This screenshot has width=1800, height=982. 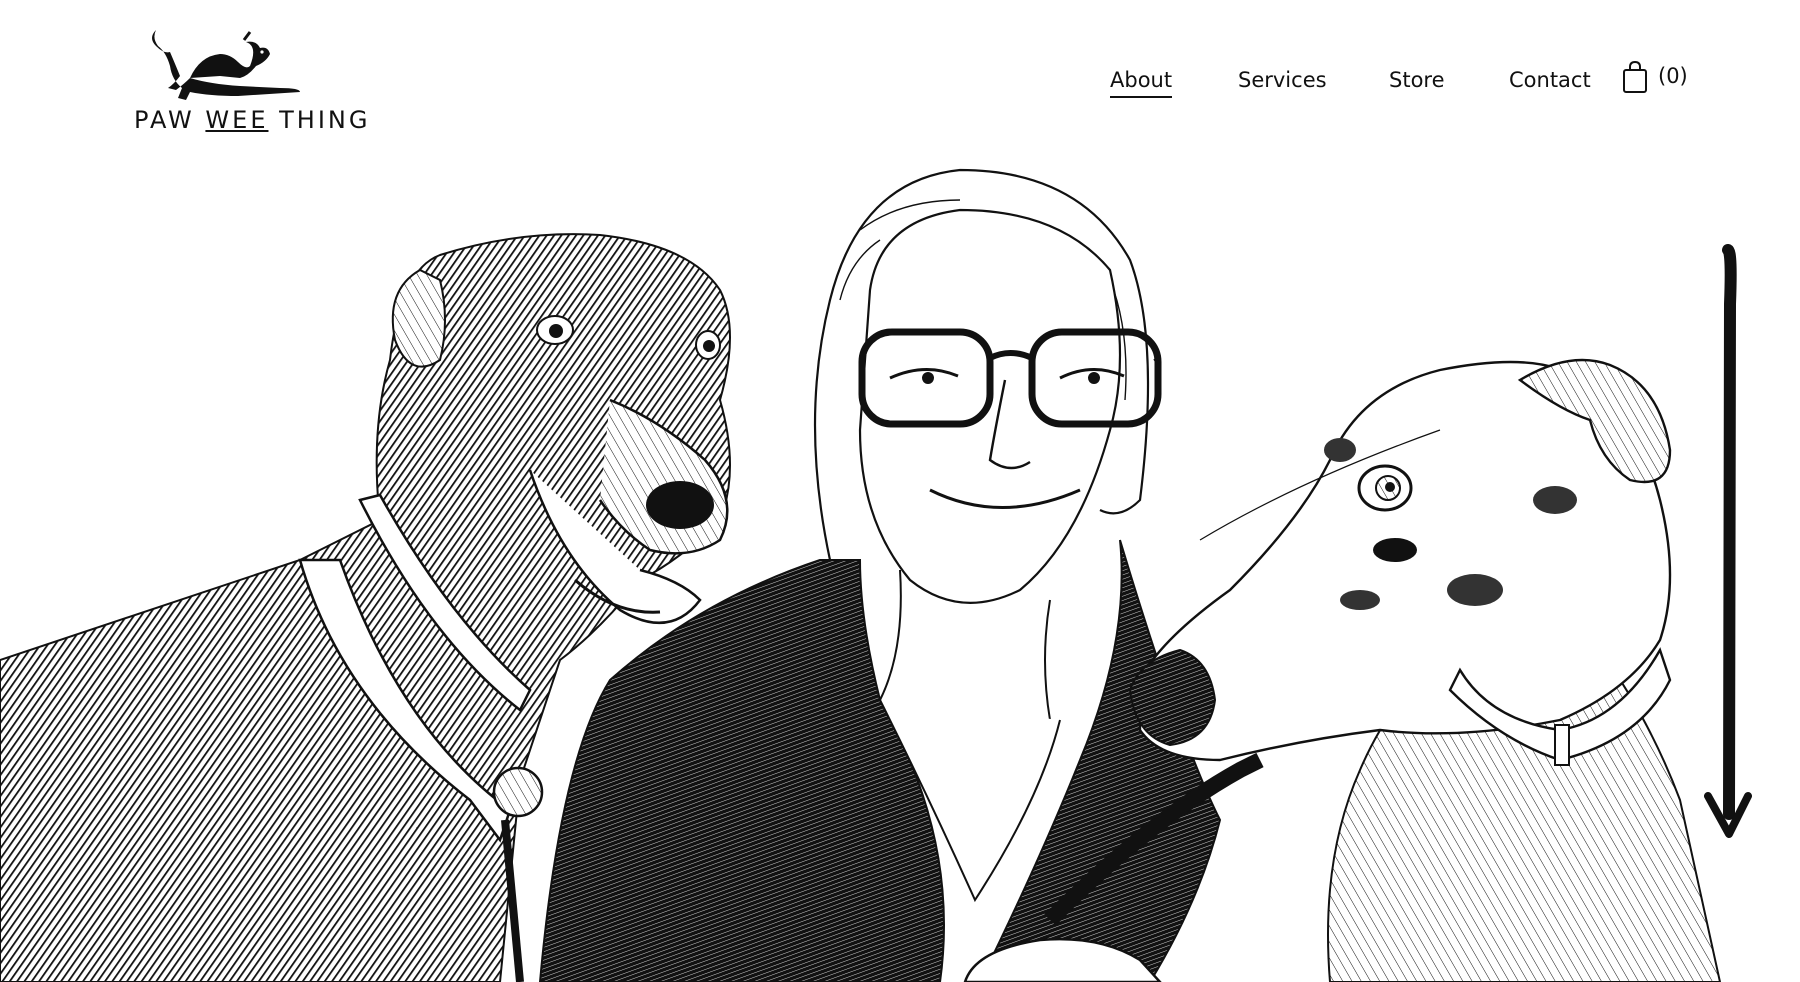 What do you see at coordinates (1550, 80) in the screenshot?
I see `nav-item-contact: Contact` at bounding box center [1550, 80].